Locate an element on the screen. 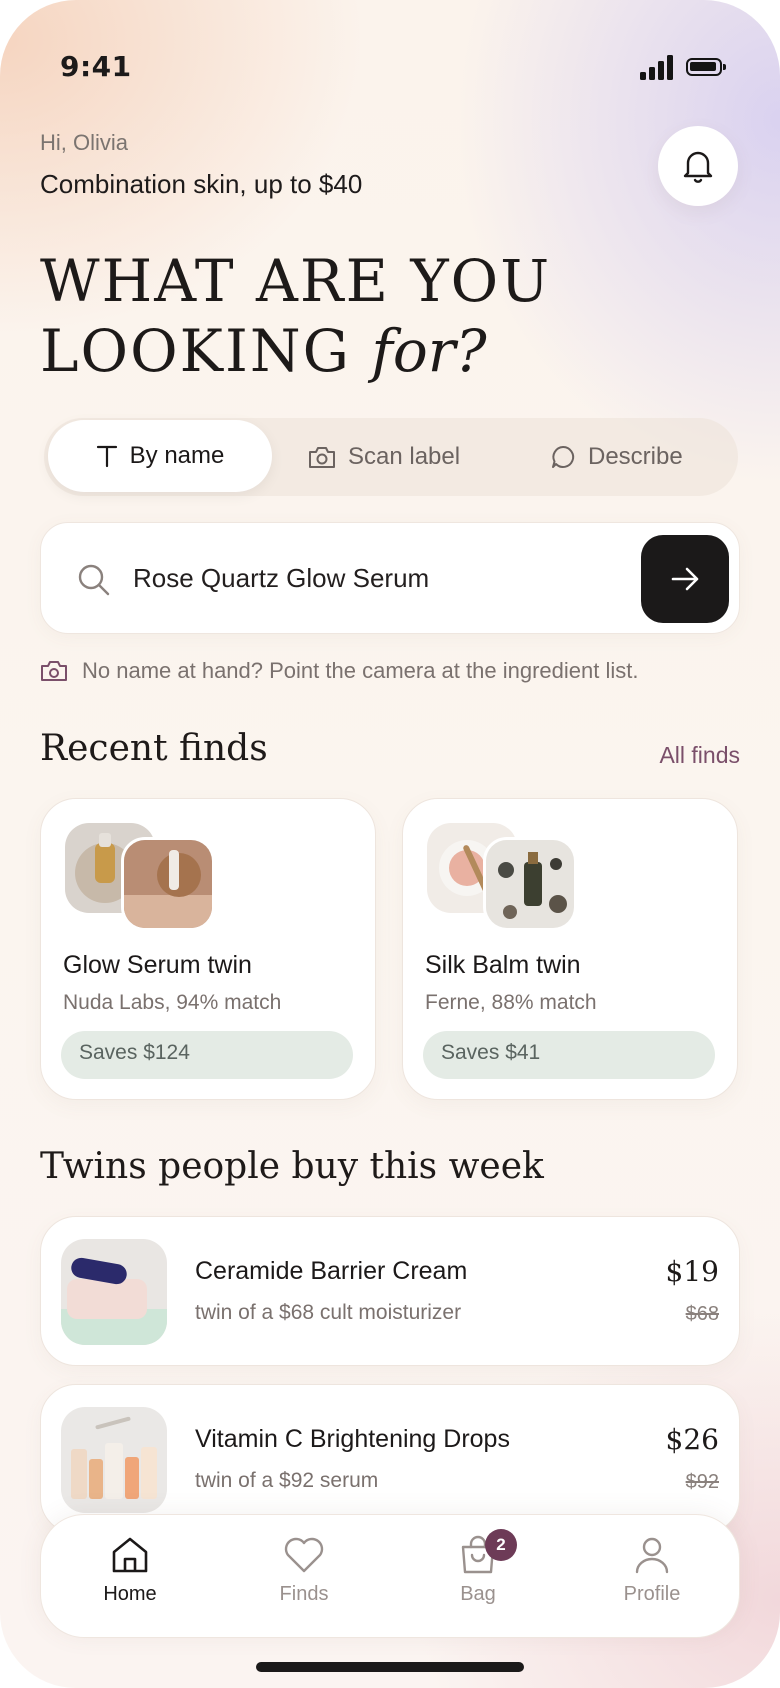  savings-badge: Saves $41 is located at coordinates (569, 1055).